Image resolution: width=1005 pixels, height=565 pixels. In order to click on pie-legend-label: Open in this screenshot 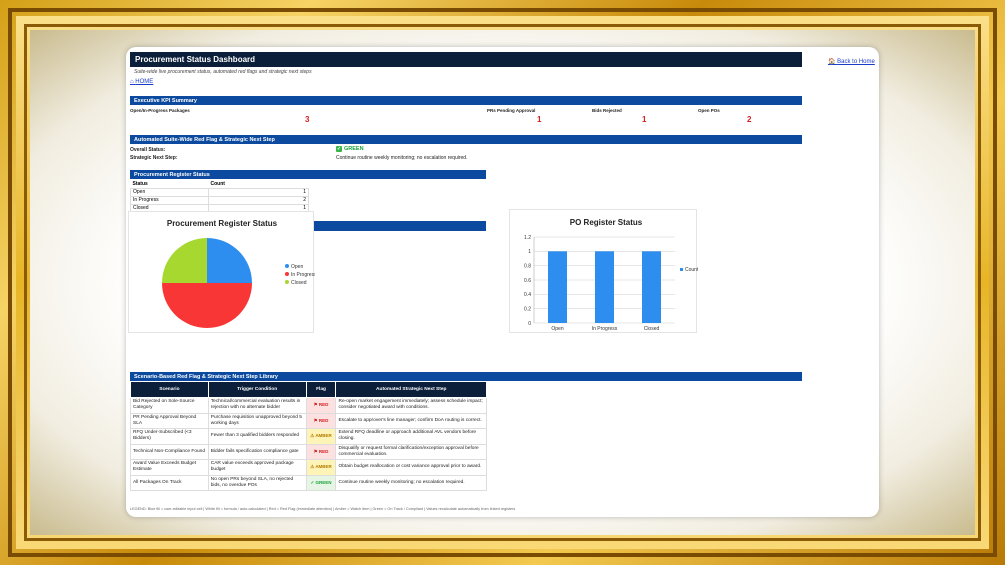, I will do `click(297, 267)`.